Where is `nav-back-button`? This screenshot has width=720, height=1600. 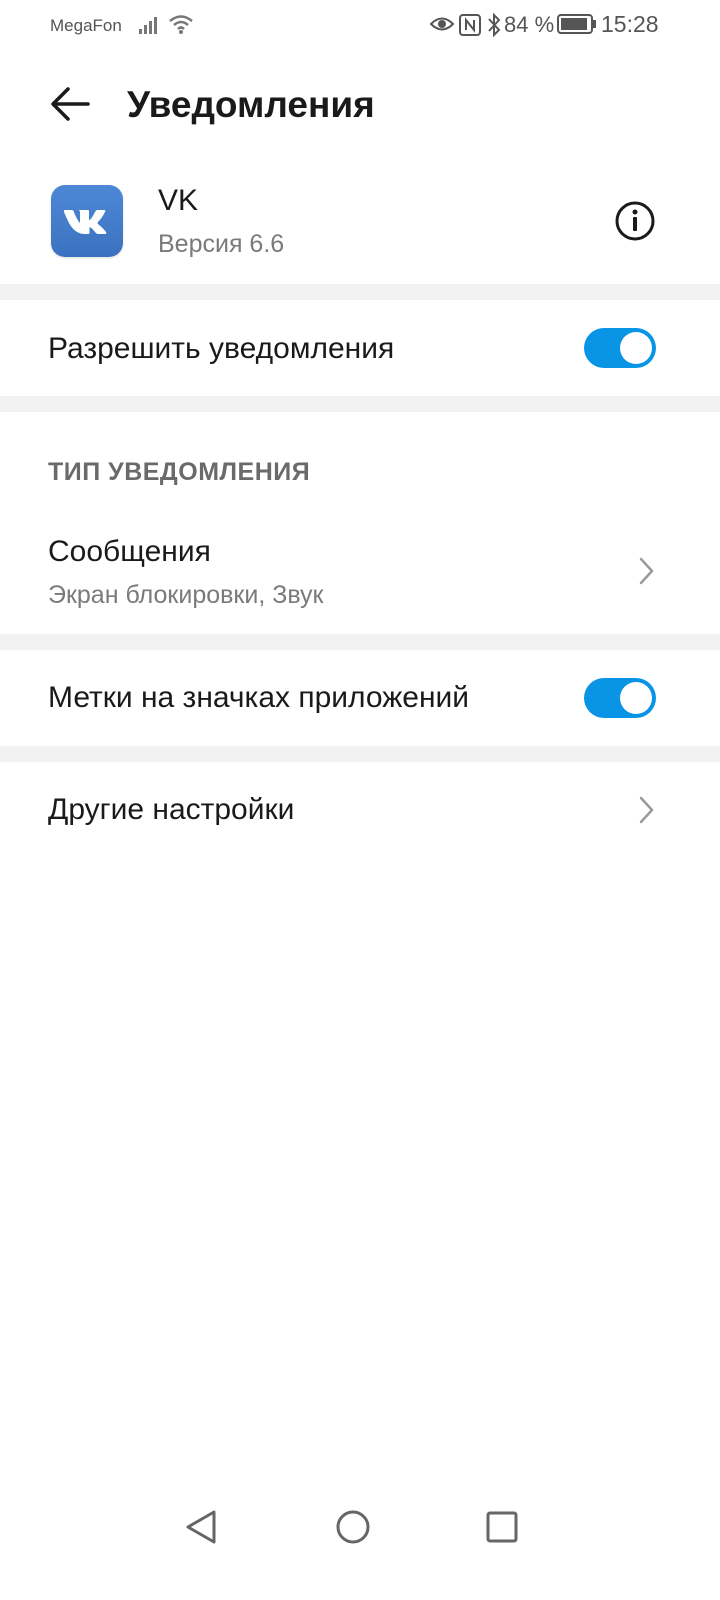
nav-back-button is located at coordinates (202, 1527).